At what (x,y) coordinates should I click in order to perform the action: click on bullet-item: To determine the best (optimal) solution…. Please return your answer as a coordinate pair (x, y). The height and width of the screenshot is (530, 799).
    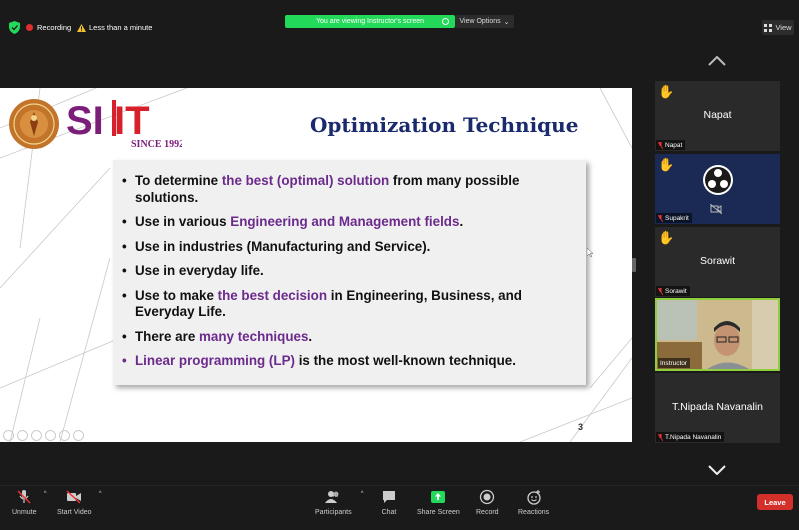
    Looking at the image, I should click on (349, 189).